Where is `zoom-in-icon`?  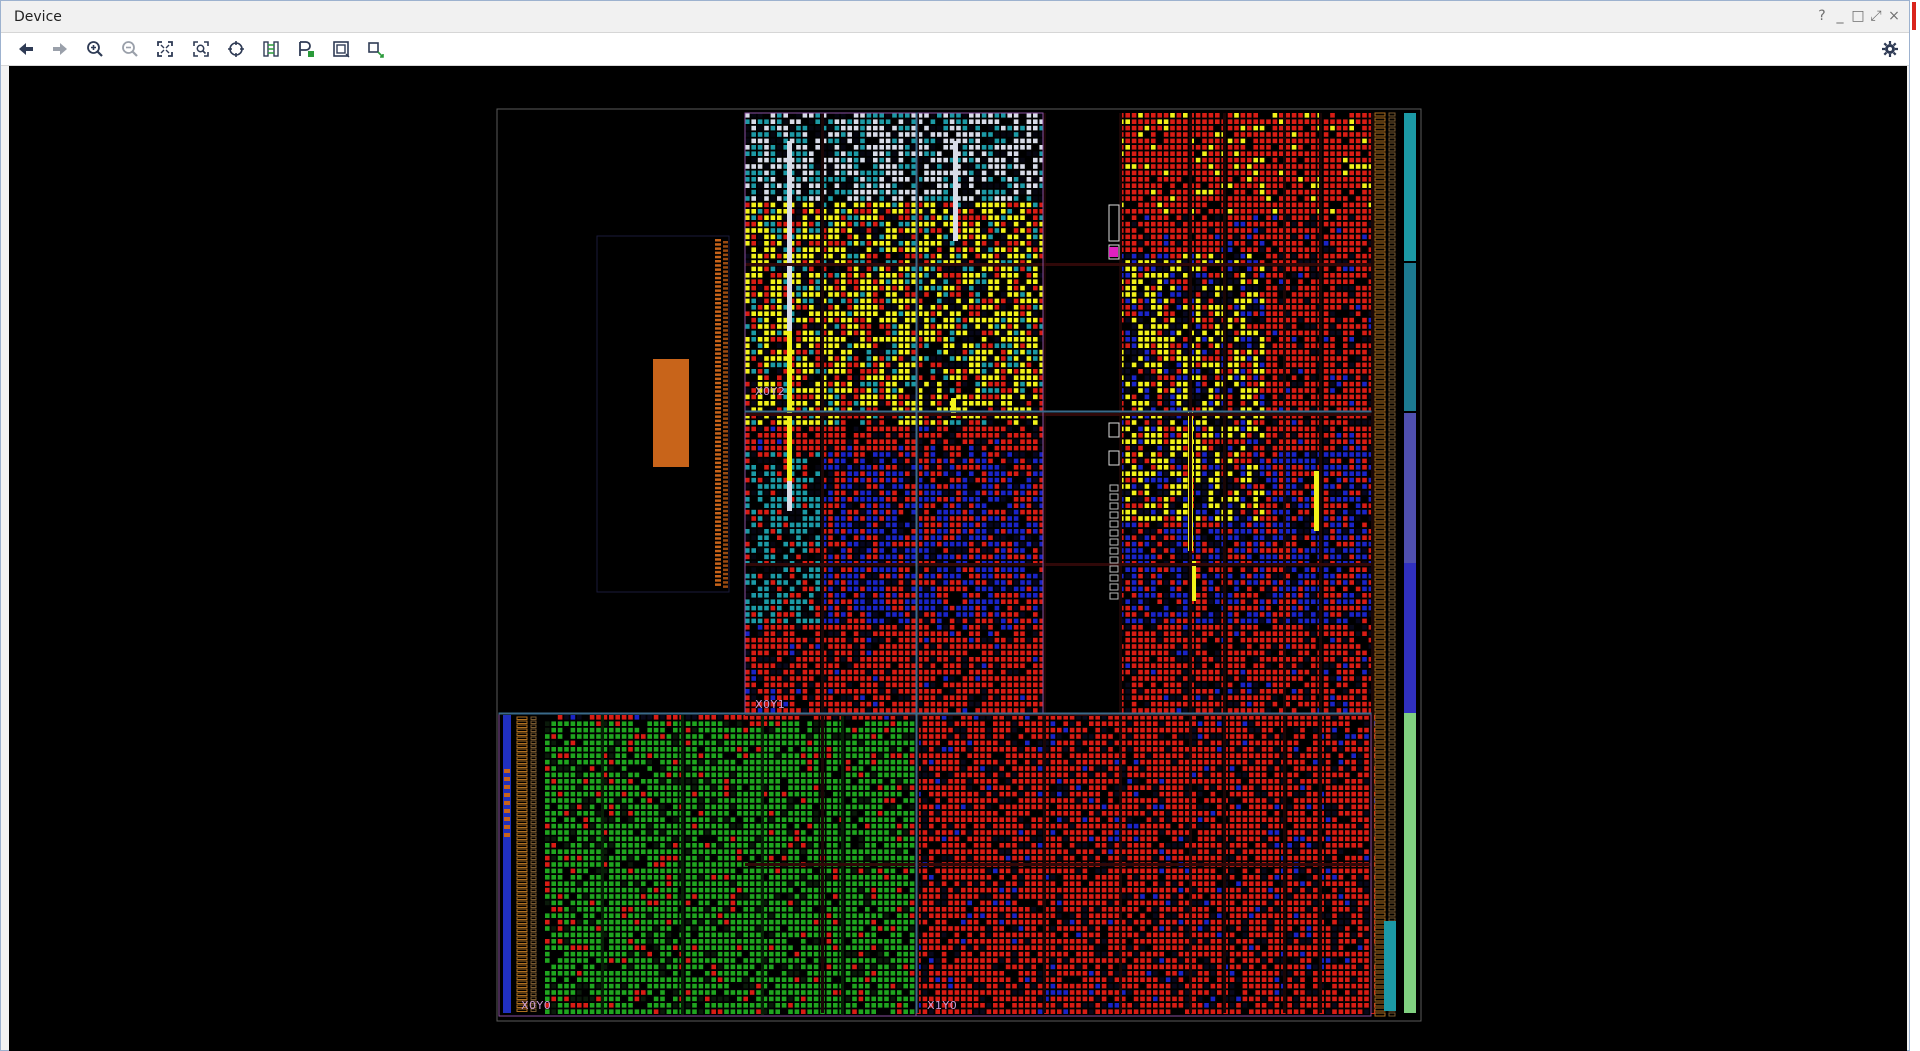
zoom-in-icon is located at coordinates (95, 49).